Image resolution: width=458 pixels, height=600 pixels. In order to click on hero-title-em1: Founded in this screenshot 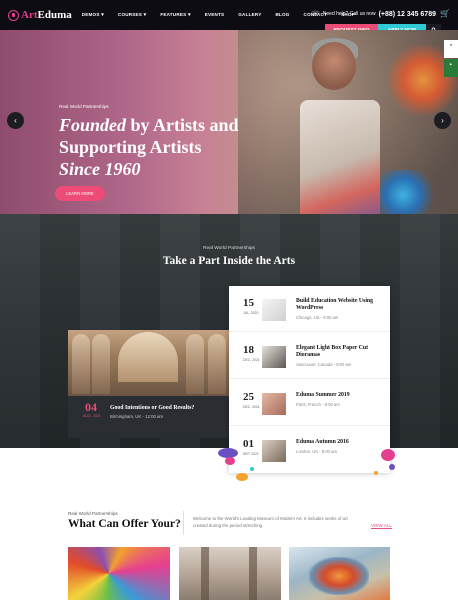, I will do `click(93, 125)`.